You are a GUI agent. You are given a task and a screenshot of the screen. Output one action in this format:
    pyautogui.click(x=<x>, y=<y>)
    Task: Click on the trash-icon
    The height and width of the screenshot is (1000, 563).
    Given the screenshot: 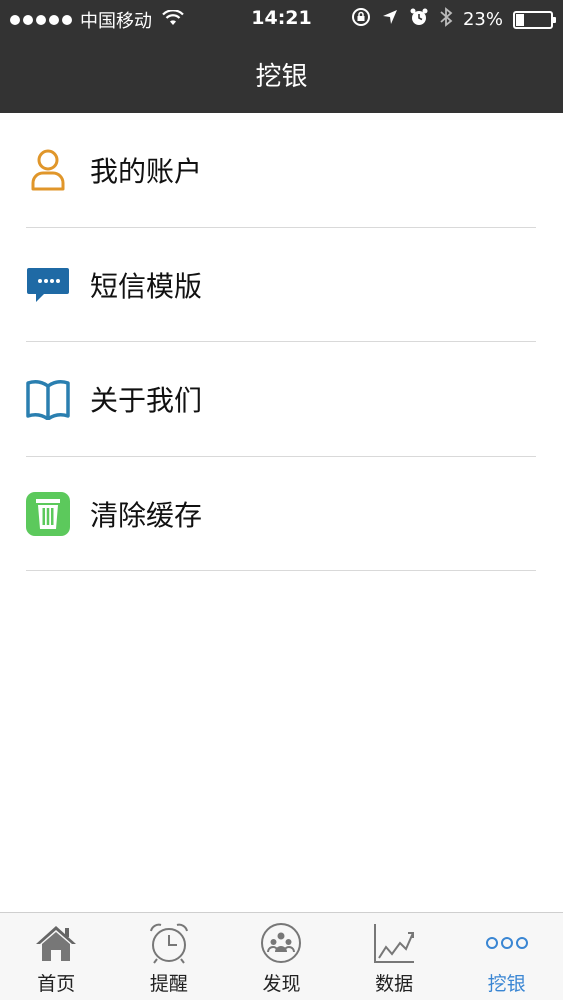 What is the action you would take?
    pyautogui.click(x=48, y=513)
    